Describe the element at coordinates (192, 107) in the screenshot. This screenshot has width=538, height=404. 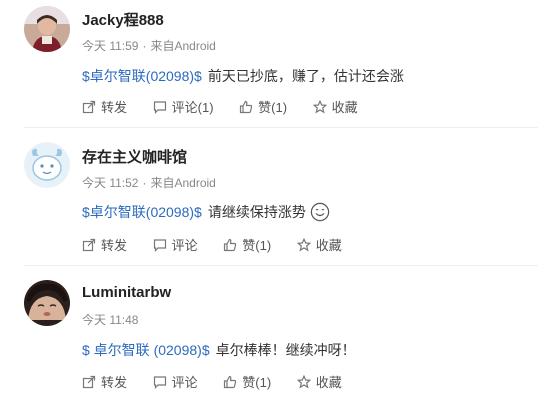
I see `comment-label: 评论(1)` at that location.